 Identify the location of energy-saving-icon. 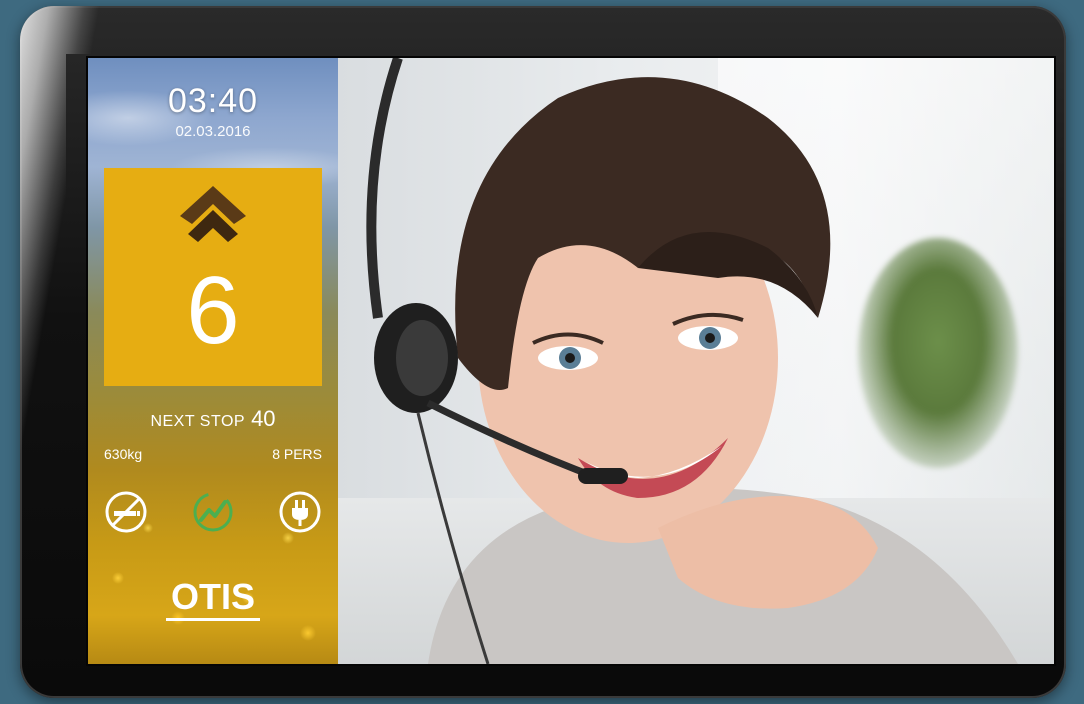
(213, 512).